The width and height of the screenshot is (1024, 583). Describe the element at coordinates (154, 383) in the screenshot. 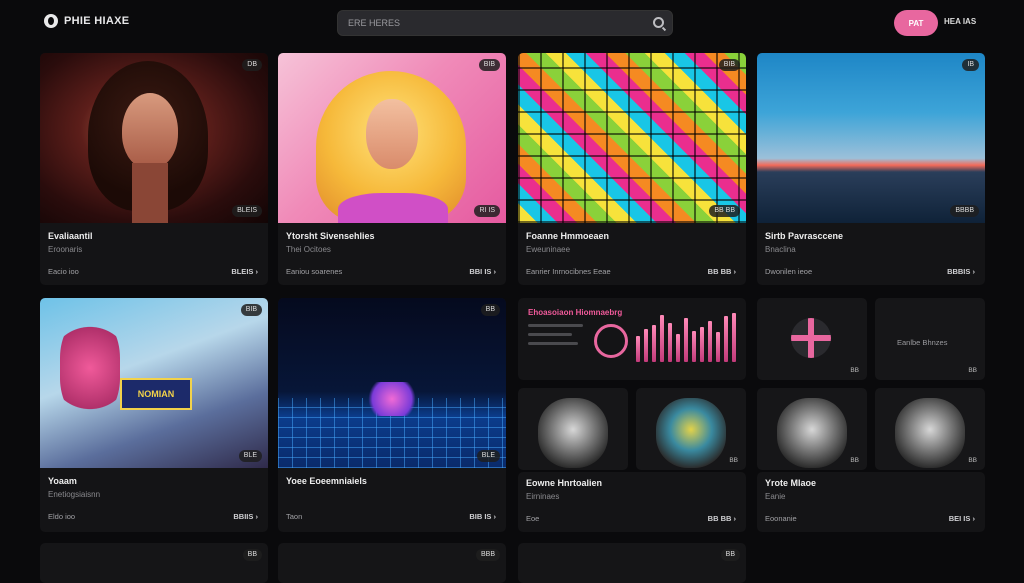

I see `card-thumbnail: NOMIAN BIB BLE` at that location.